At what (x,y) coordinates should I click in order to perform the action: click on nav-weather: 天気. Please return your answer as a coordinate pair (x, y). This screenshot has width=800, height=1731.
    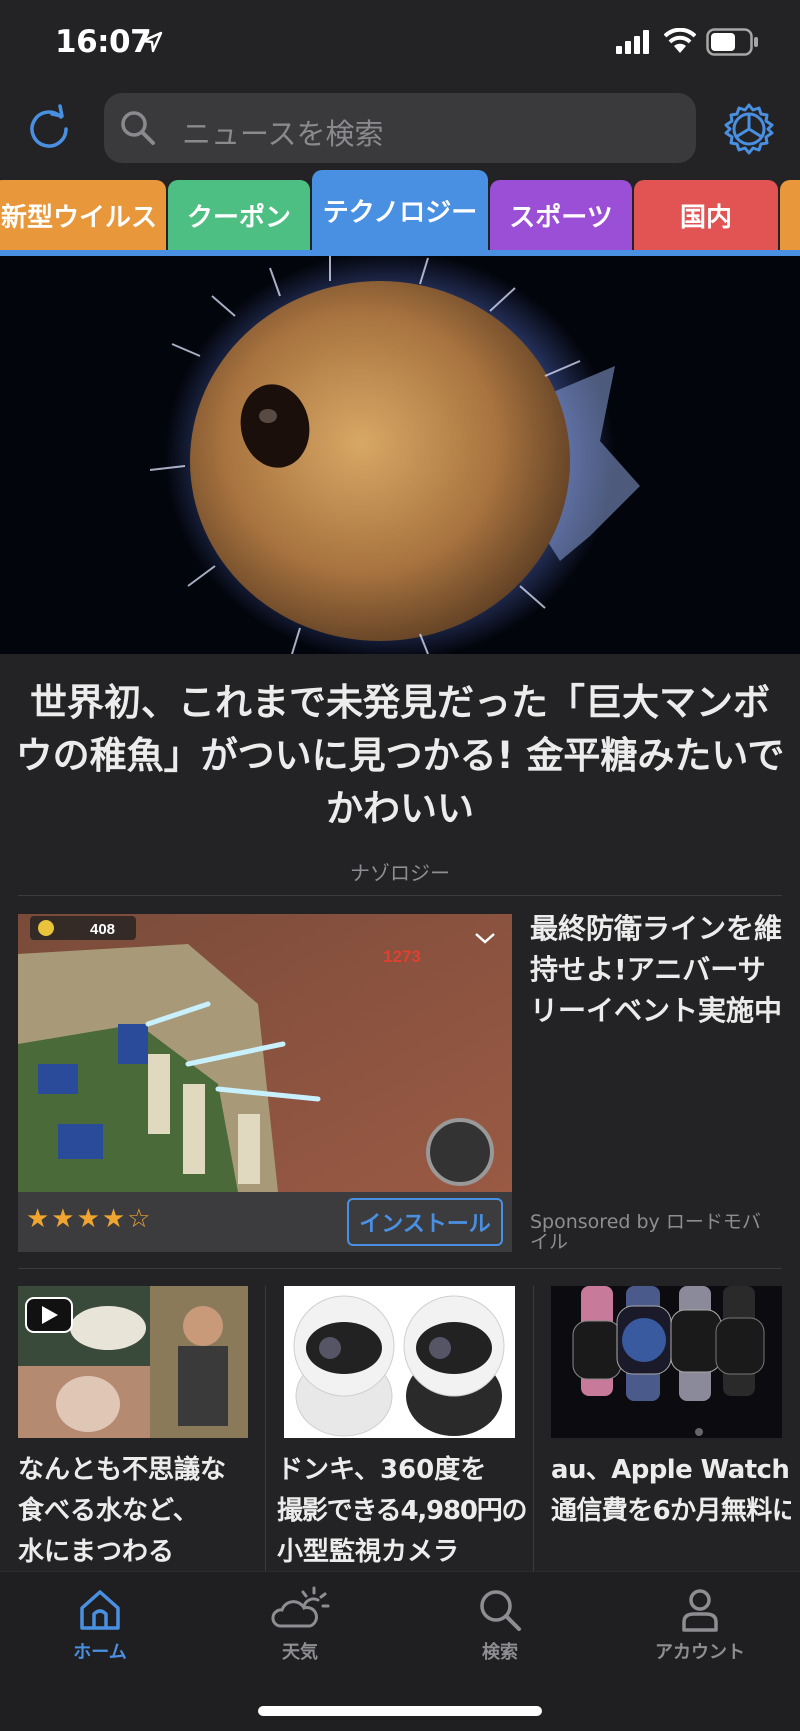
    Looking at the image, I should click on (300, 1632).